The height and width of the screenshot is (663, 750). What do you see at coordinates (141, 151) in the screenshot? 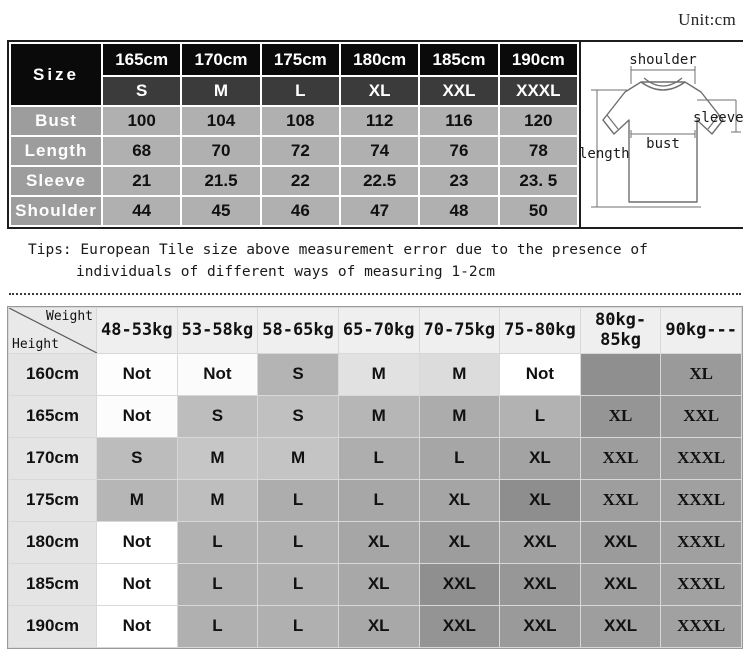
I see `size-value-cell: 68` at bounding box center [141, 151].